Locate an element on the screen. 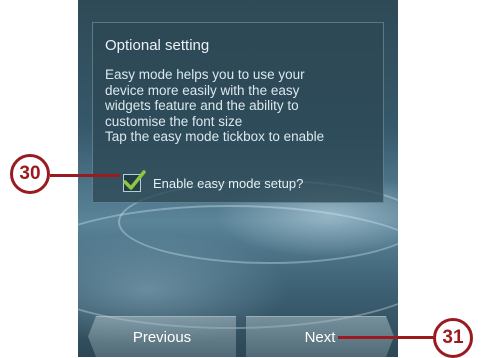 The width and height of the screenshot is (482, 358). callout-30: 30 is located at coordinates (30, 174).